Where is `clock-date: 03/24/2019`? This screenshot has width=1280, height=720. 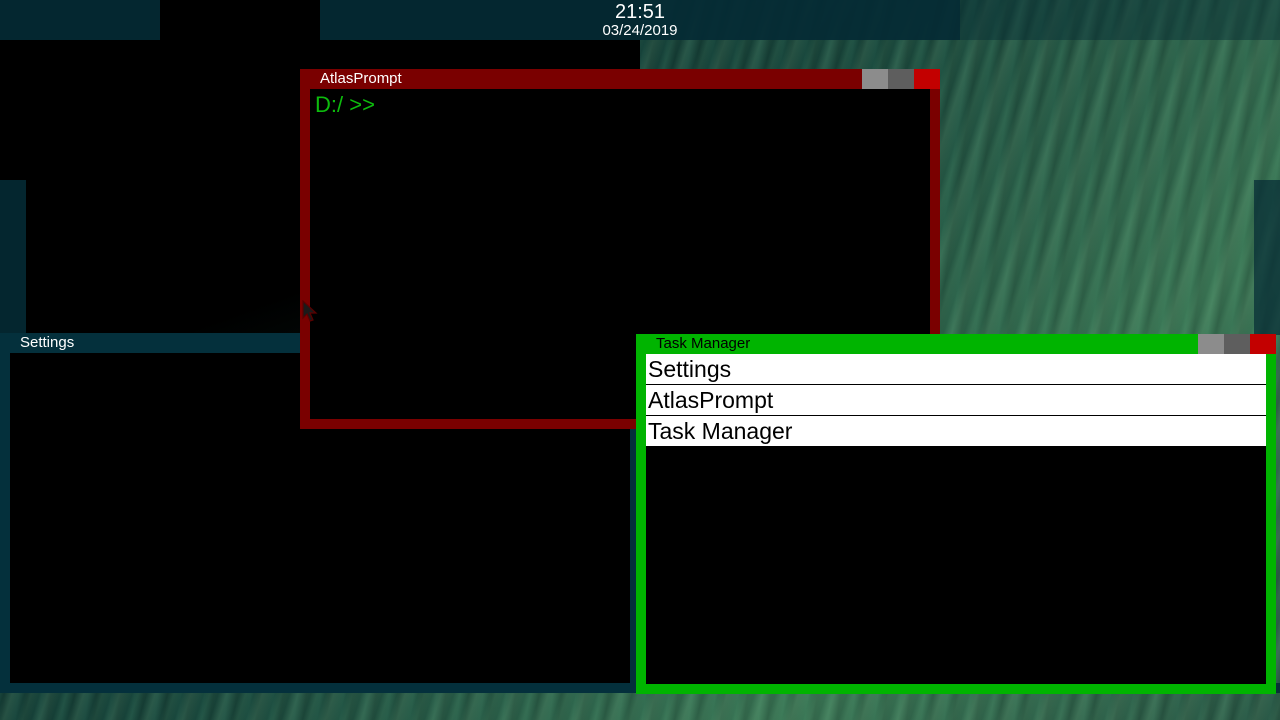
clock-date: 03/24/2019 is located at coordinates (640, 30).